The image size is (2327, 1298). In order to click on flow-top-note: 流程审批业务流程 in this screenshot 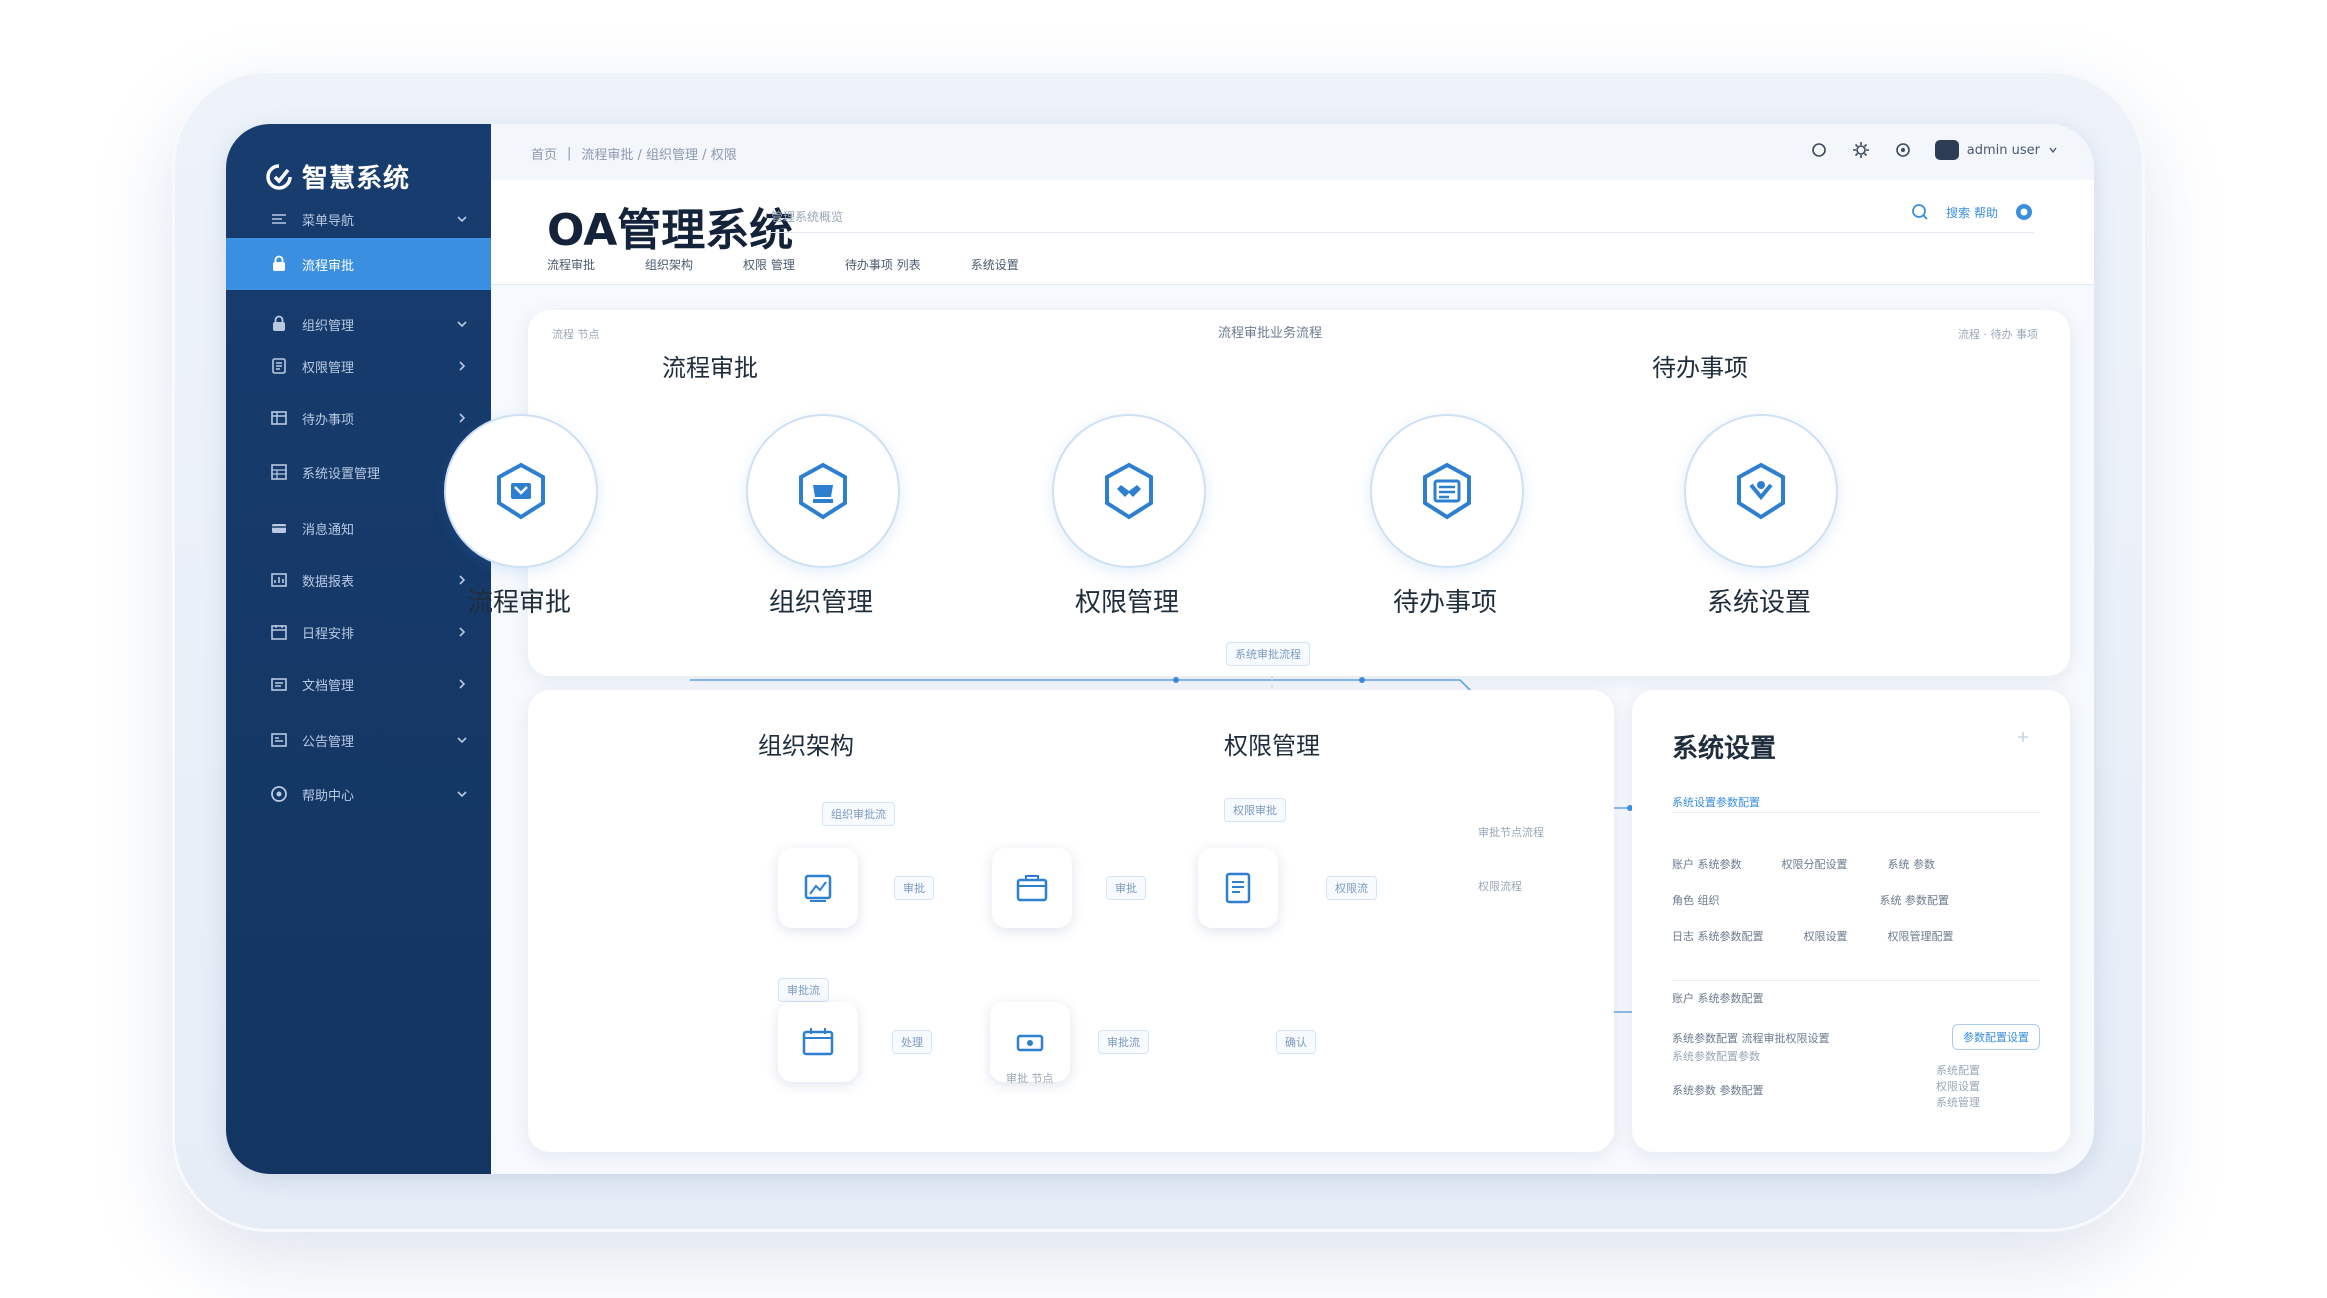, I will do `click(1270, 333)`.